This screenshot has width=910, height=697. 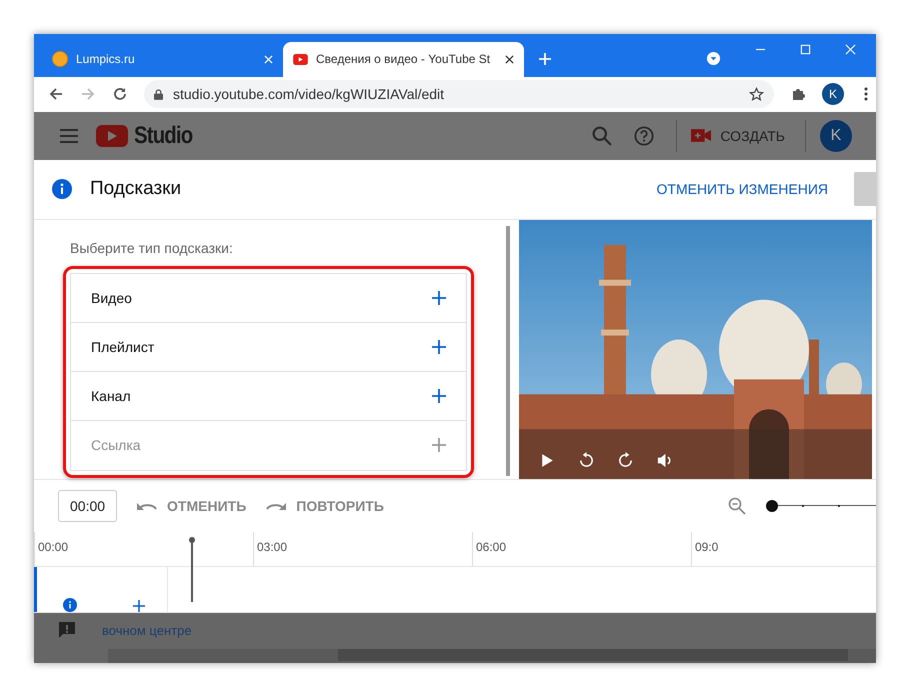 I want to click on prompt-text: Выберите тип подсказки:, so click(x=152, y=248).